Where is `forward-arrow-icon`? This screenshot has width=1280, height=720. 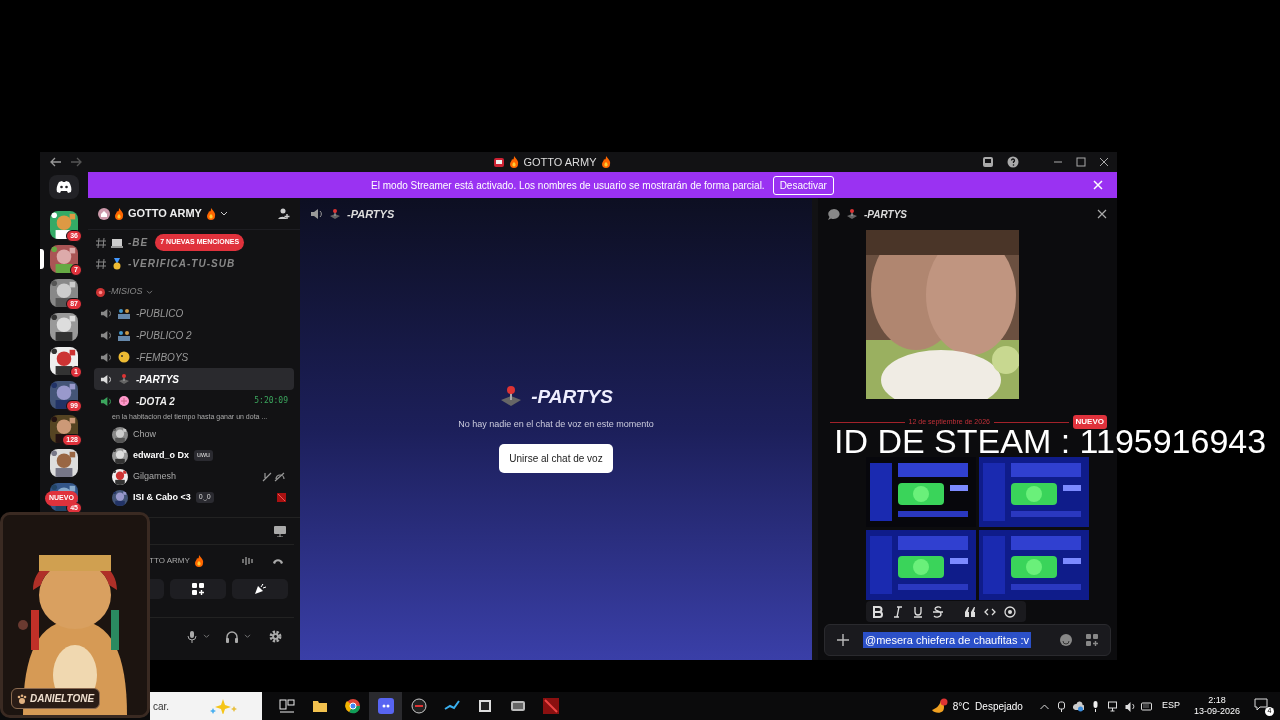
forward-arrow-icon is located at coordinates (76, 162).